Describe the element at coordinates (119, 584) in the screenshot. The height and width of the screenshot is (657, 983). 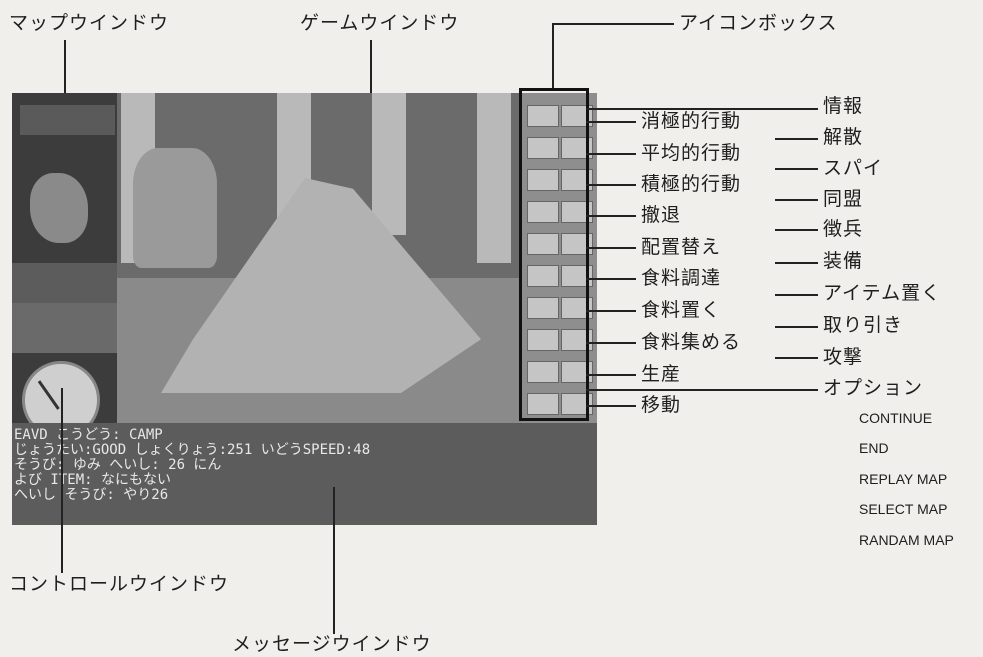
I see `control-window-callout: コントロールウインドウ` at that location.